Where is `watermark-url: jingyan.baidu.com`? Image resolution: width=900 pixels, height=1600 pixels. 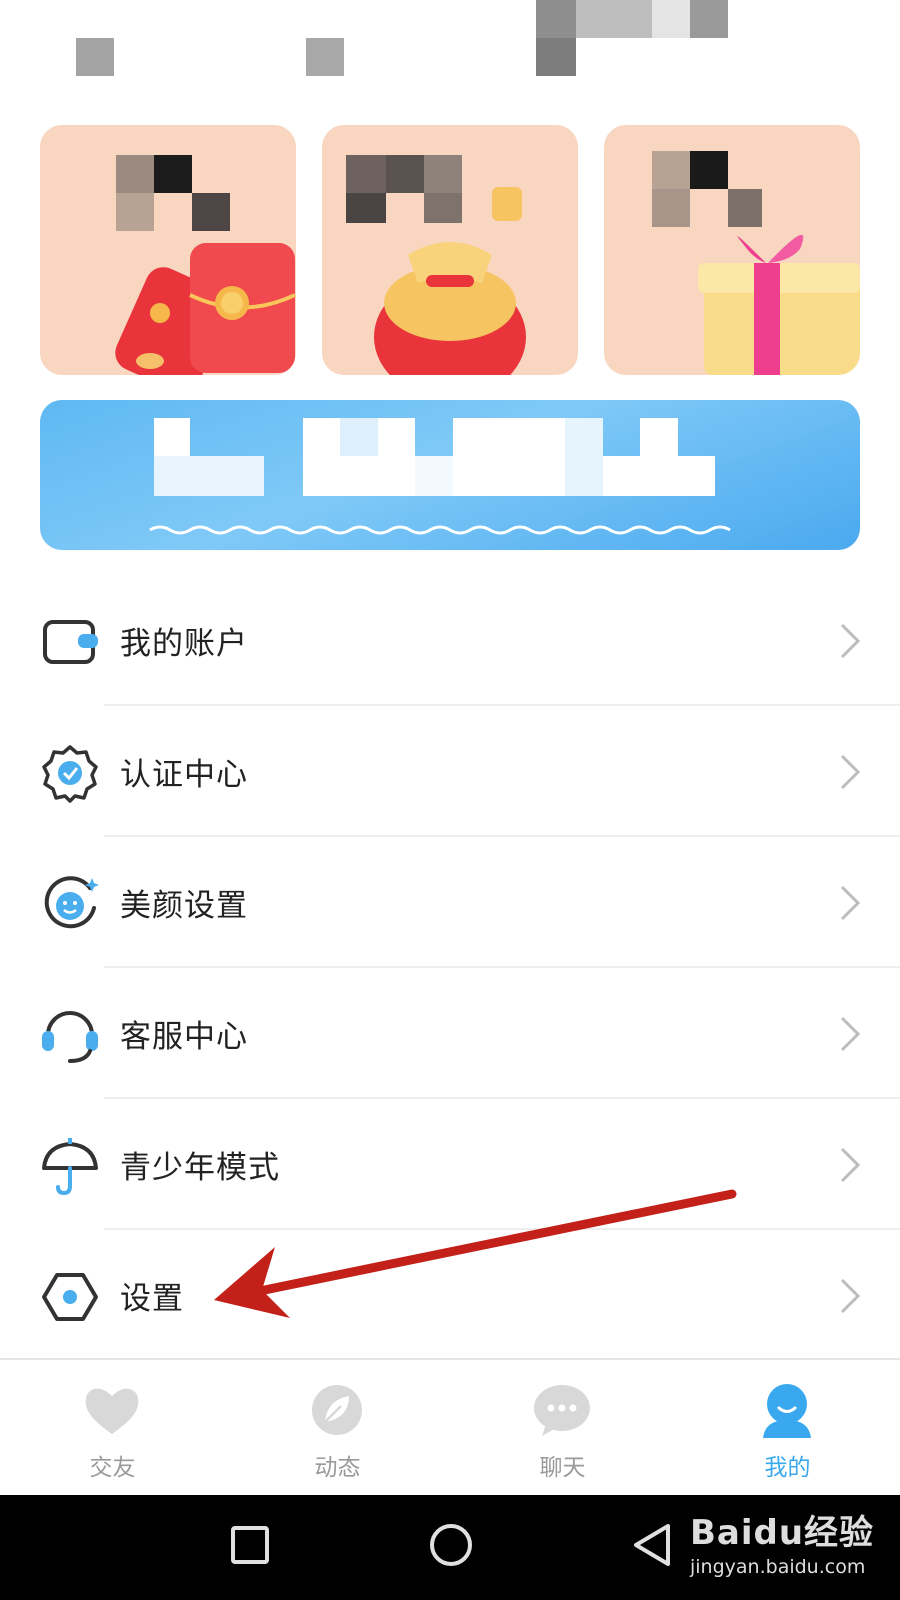 watermark-url: jingyan.baidu.com is located at coordinates (778, 1567).